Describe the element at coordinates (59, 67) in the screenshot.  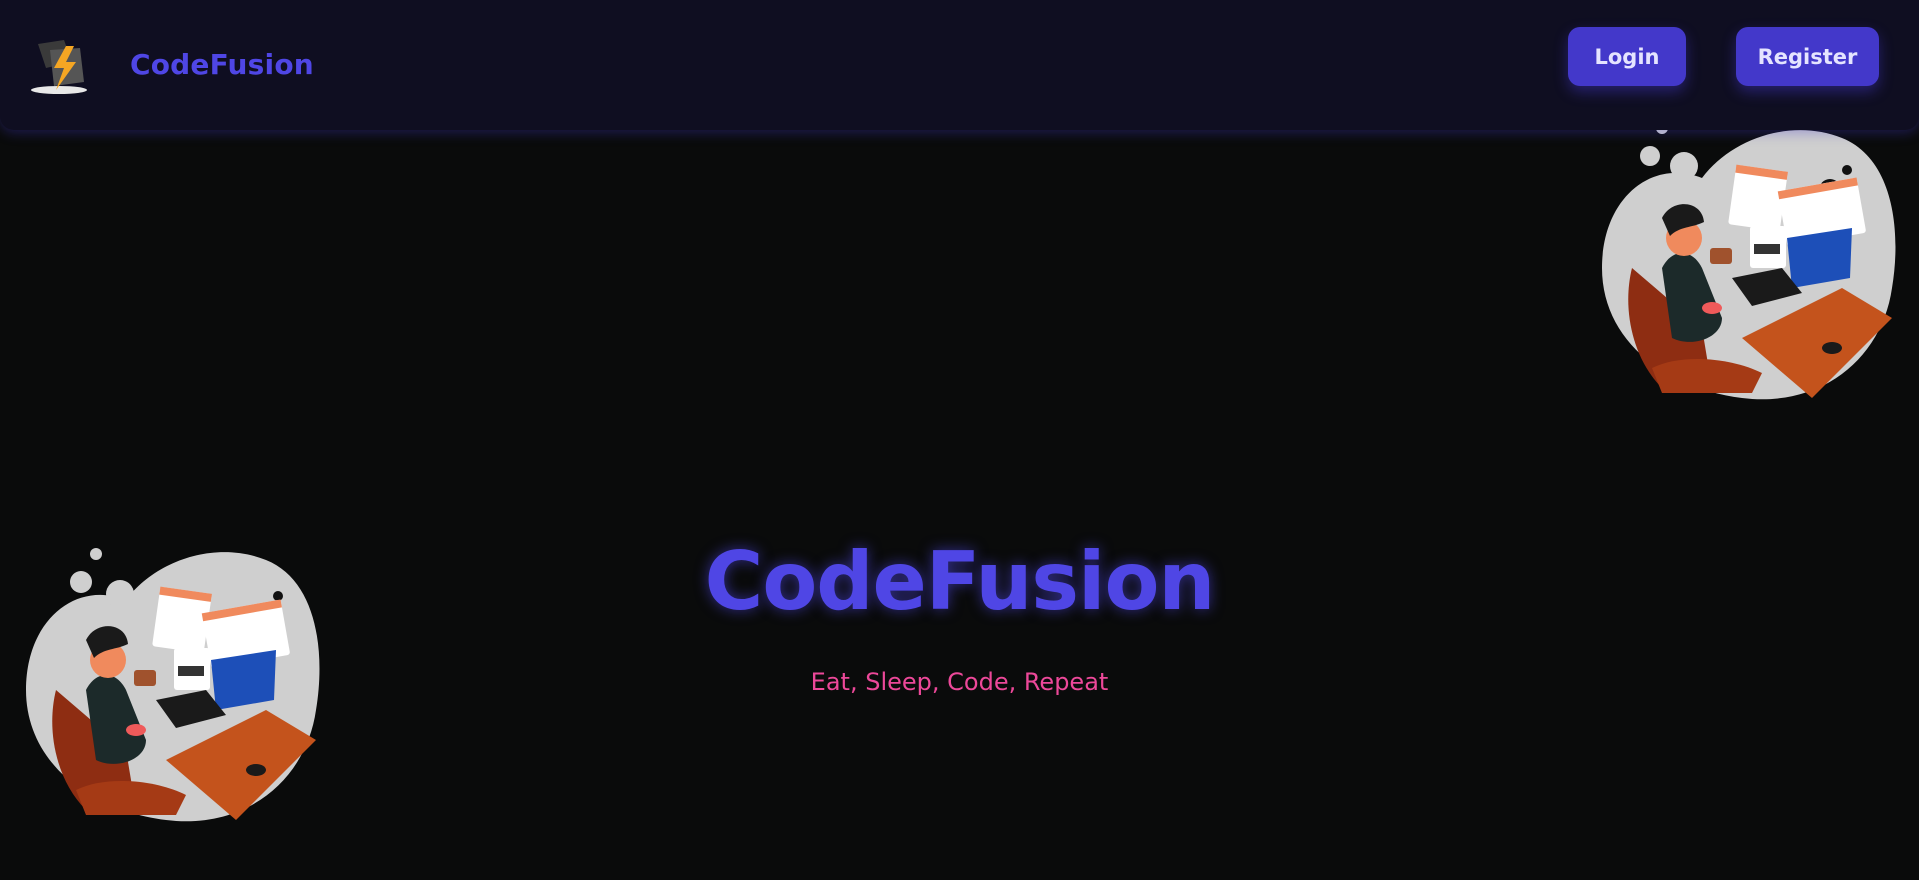
I see `lightning-logo-icon` at that location.